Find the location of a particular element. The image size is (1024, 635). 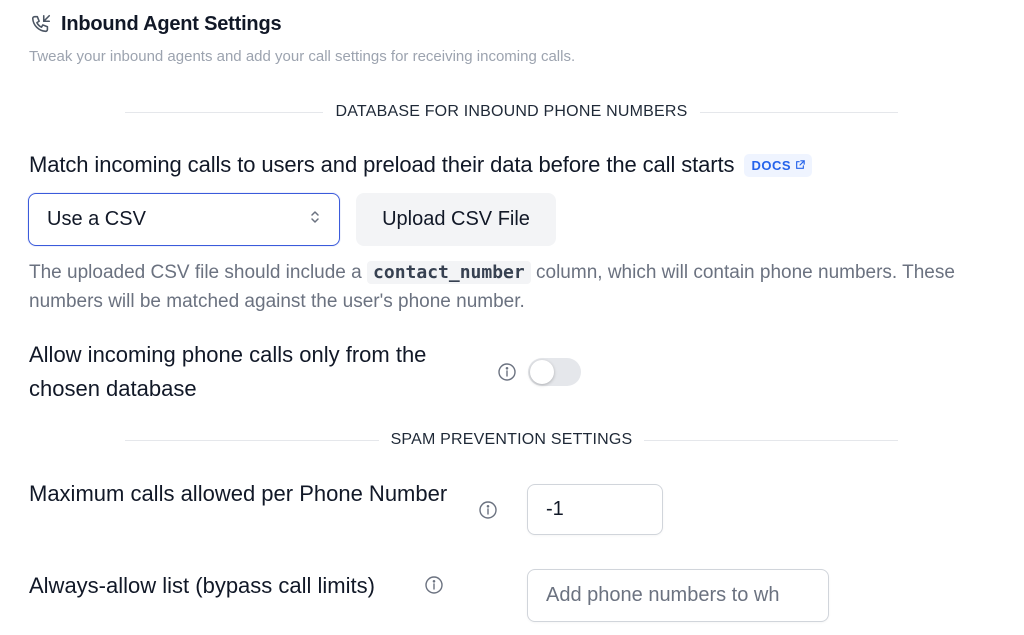

section-divider-spam: SPAM PREVENTION SETTINGS is located at coordinates (511, 440).